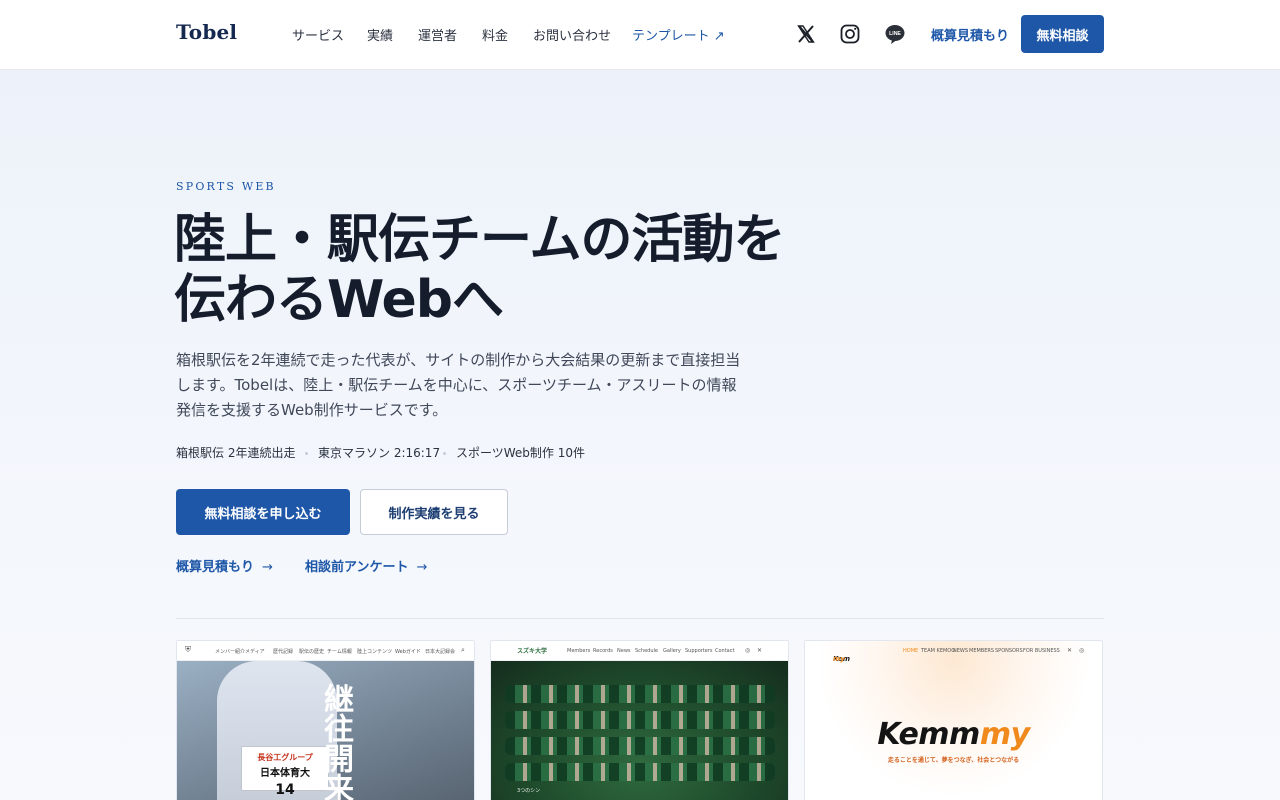 This screenshot has height=800, width=1280. I want to click on mini-nav-item: Supporters, so click(699, 651).